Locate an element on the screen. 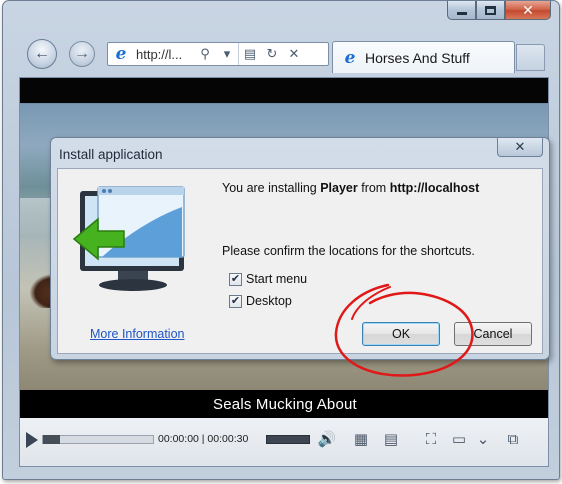 This screenshot has width=562, height=484. start-menu-checkbox: ✔ is located at coordinates (235, 279).